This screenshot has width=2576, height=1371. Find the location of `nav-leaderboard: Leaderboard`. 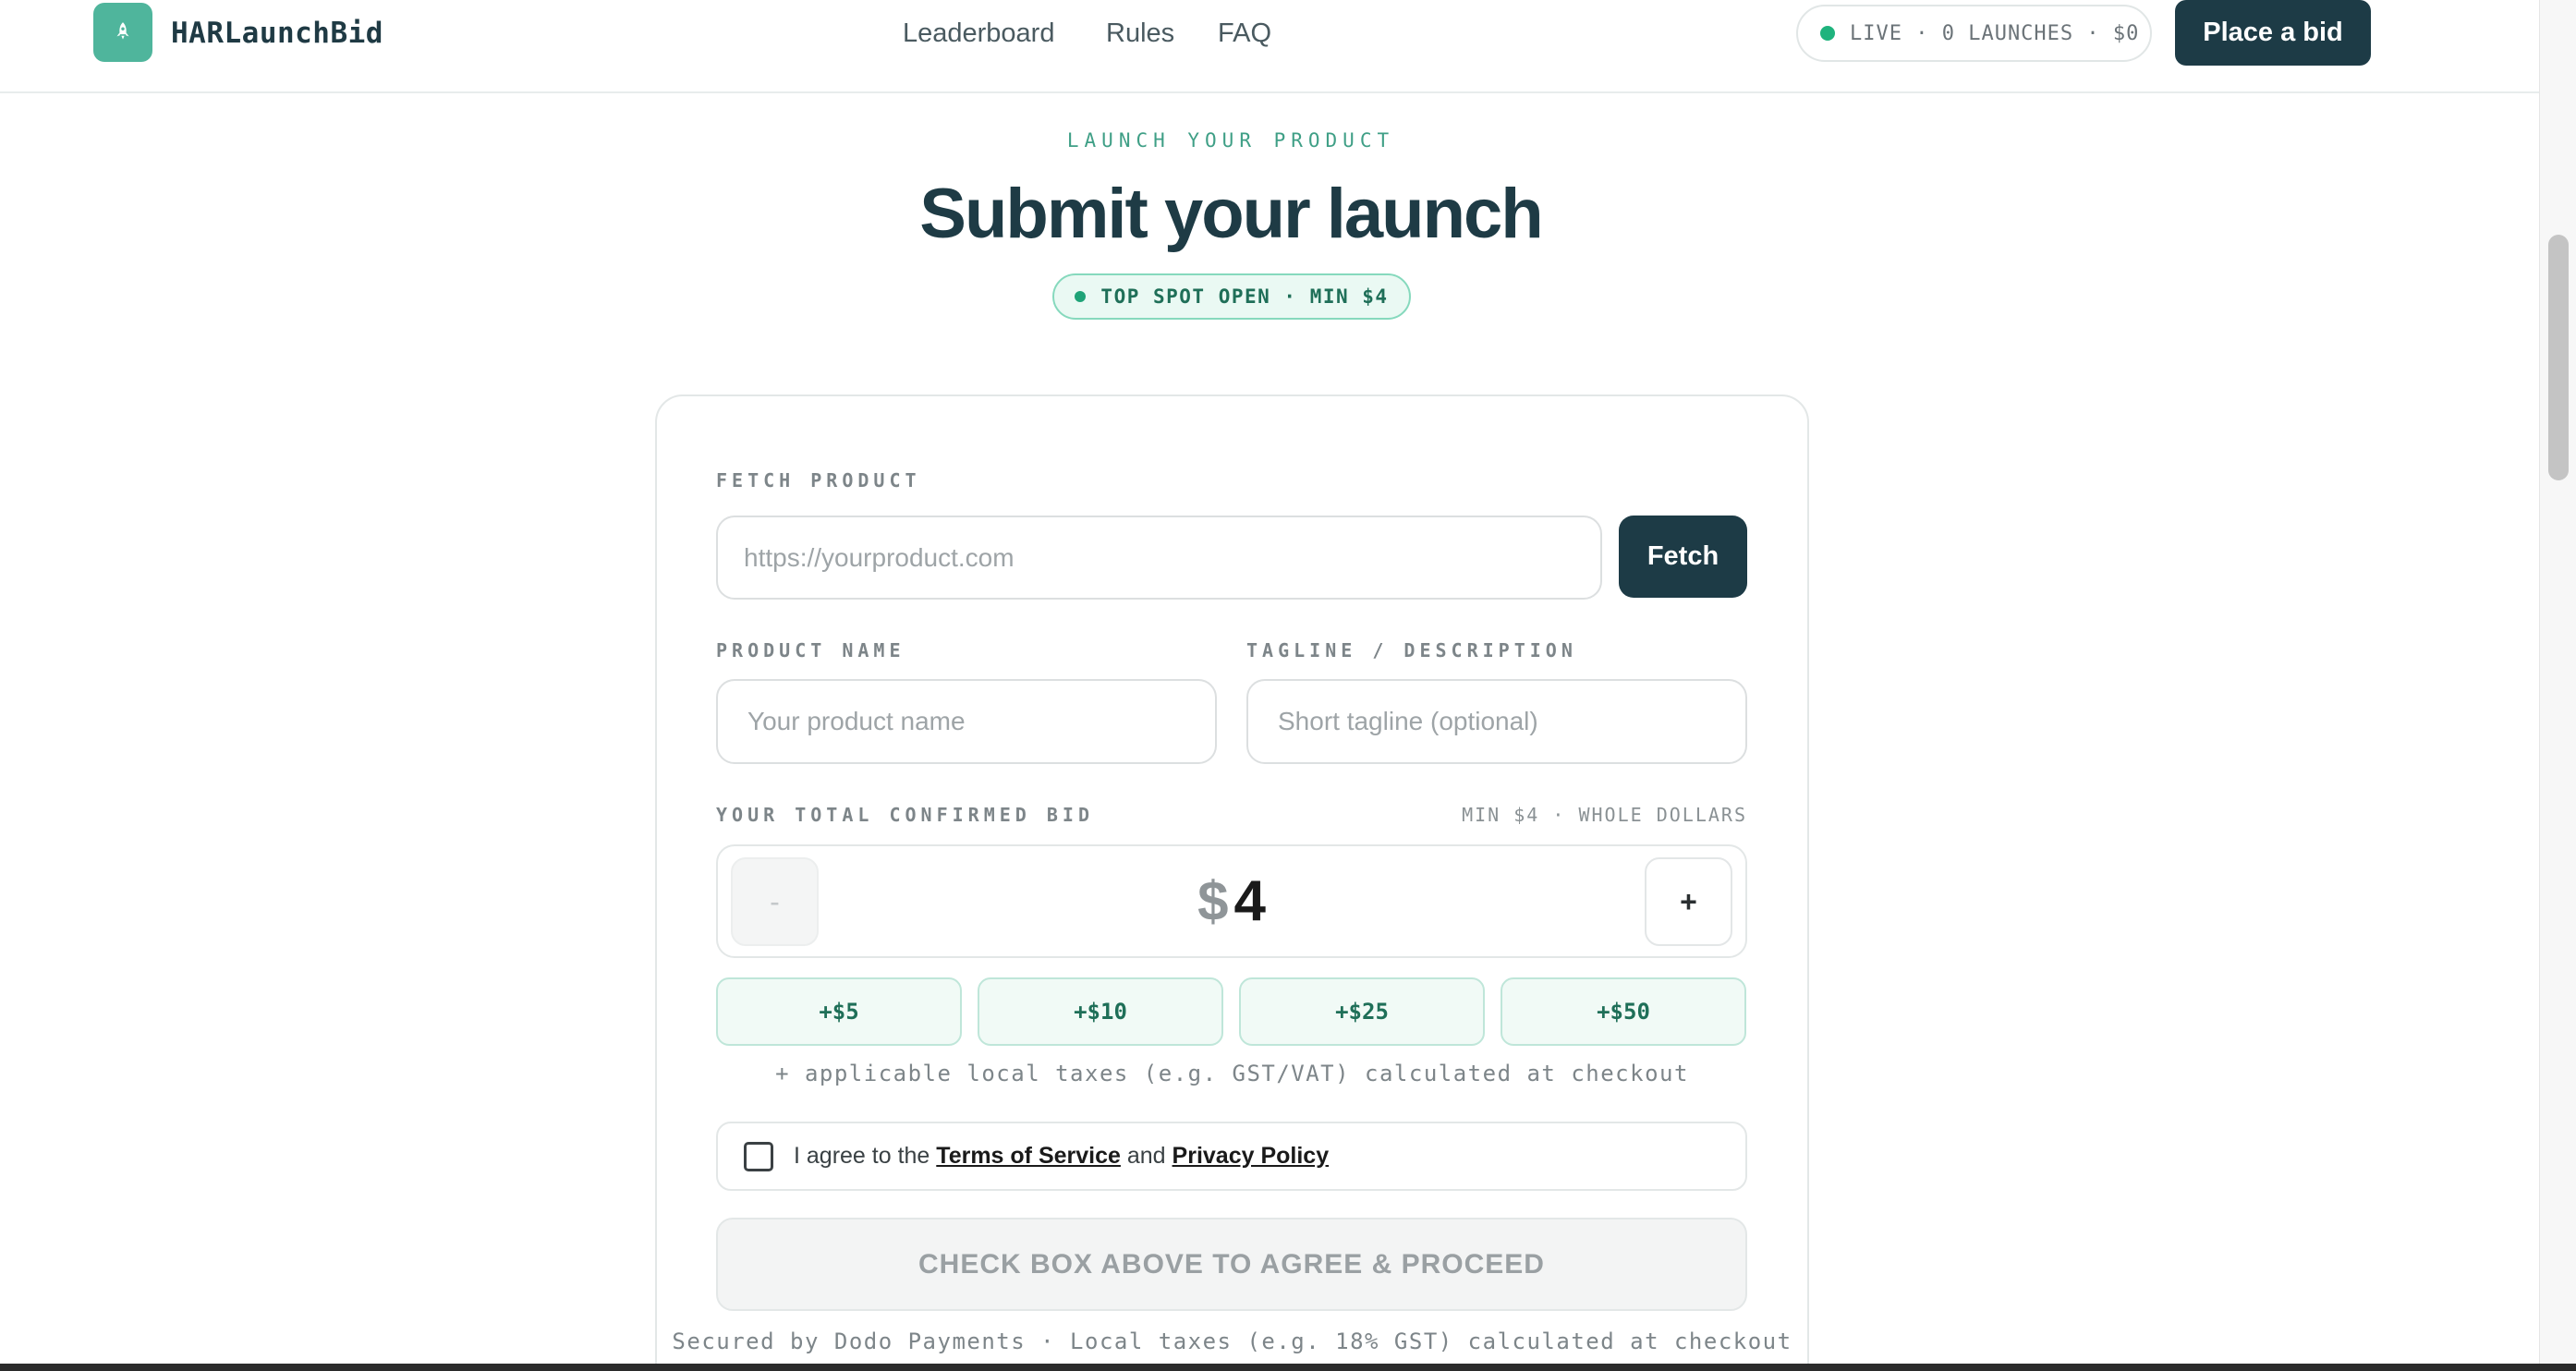

nav-leaderboard: Leaderboard is located at coordinates (978, 33).